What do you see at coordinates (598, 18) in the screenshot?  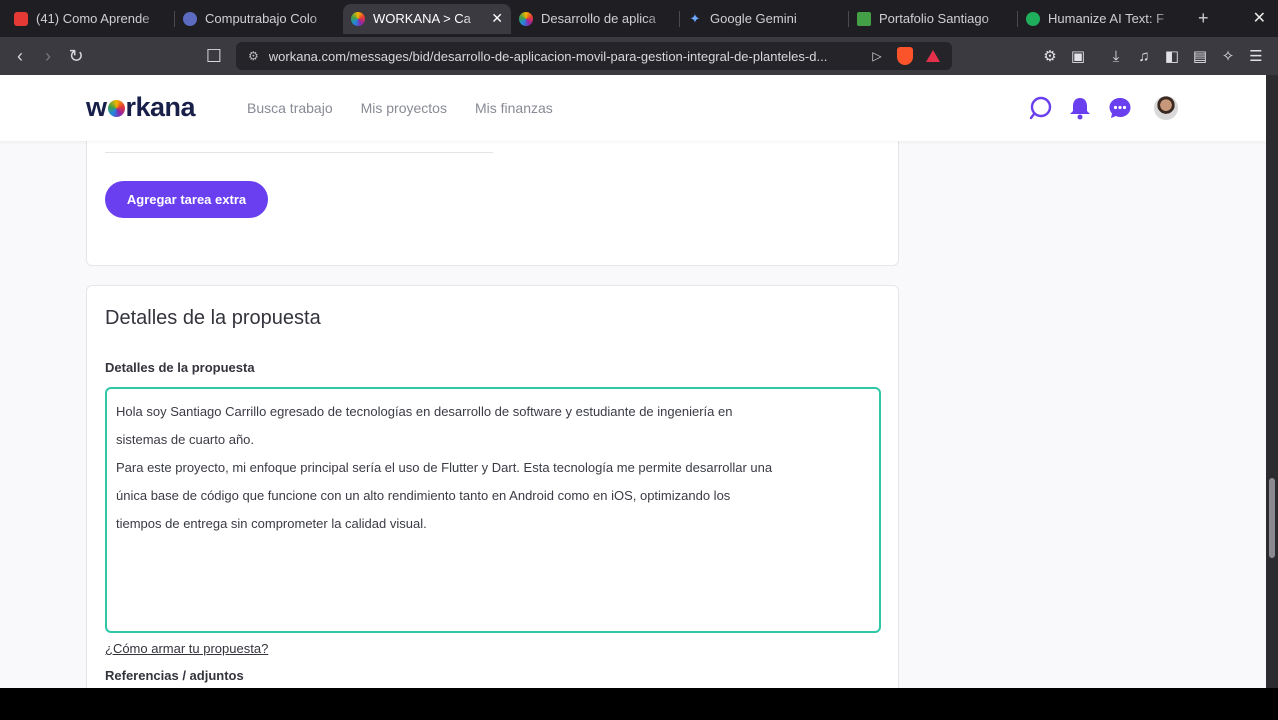 I see `tab-title: Desarrollo de aplica` at bounding box center [598, 18].